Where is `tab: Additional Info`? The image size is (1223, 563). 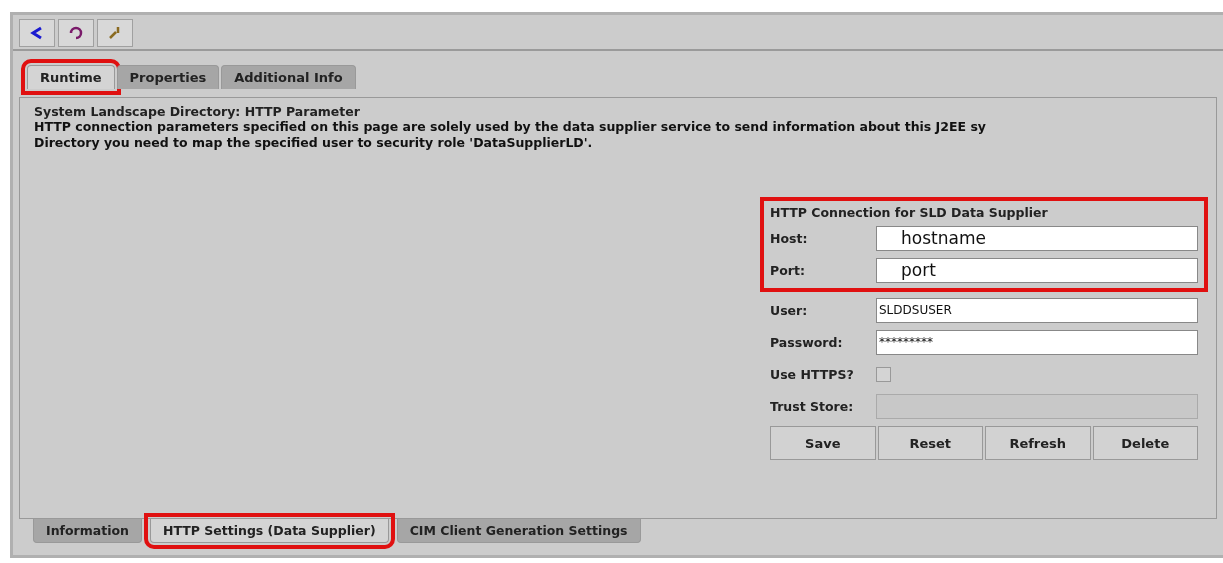
tab: Additional Info is located at coordinates (288, 77).